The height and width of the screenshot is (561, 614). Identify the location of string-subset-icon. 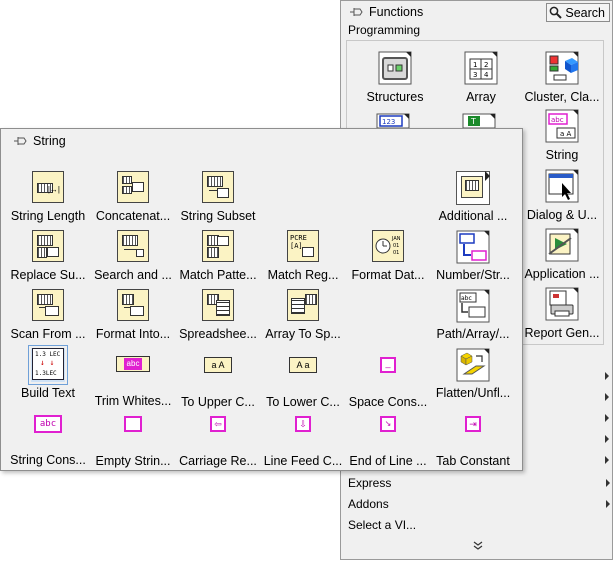
(218, 188).